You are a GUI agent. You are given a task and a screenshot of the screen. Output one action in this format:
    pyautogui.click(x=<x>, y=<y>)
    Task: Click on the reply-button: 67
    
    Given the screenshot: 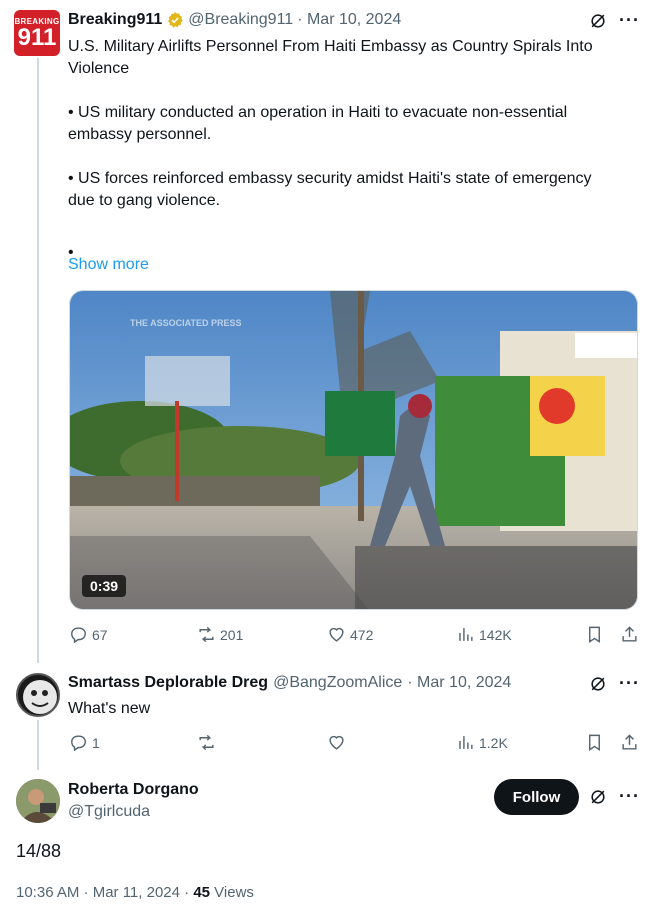 What is the action you would take?
    pyautogui.click(x=88, y=634)
    